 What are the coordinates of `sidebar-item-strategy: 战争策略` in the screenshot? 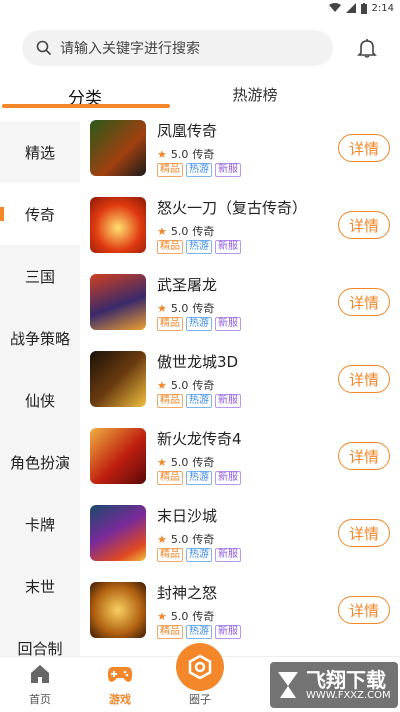 It's located at (40, 338).